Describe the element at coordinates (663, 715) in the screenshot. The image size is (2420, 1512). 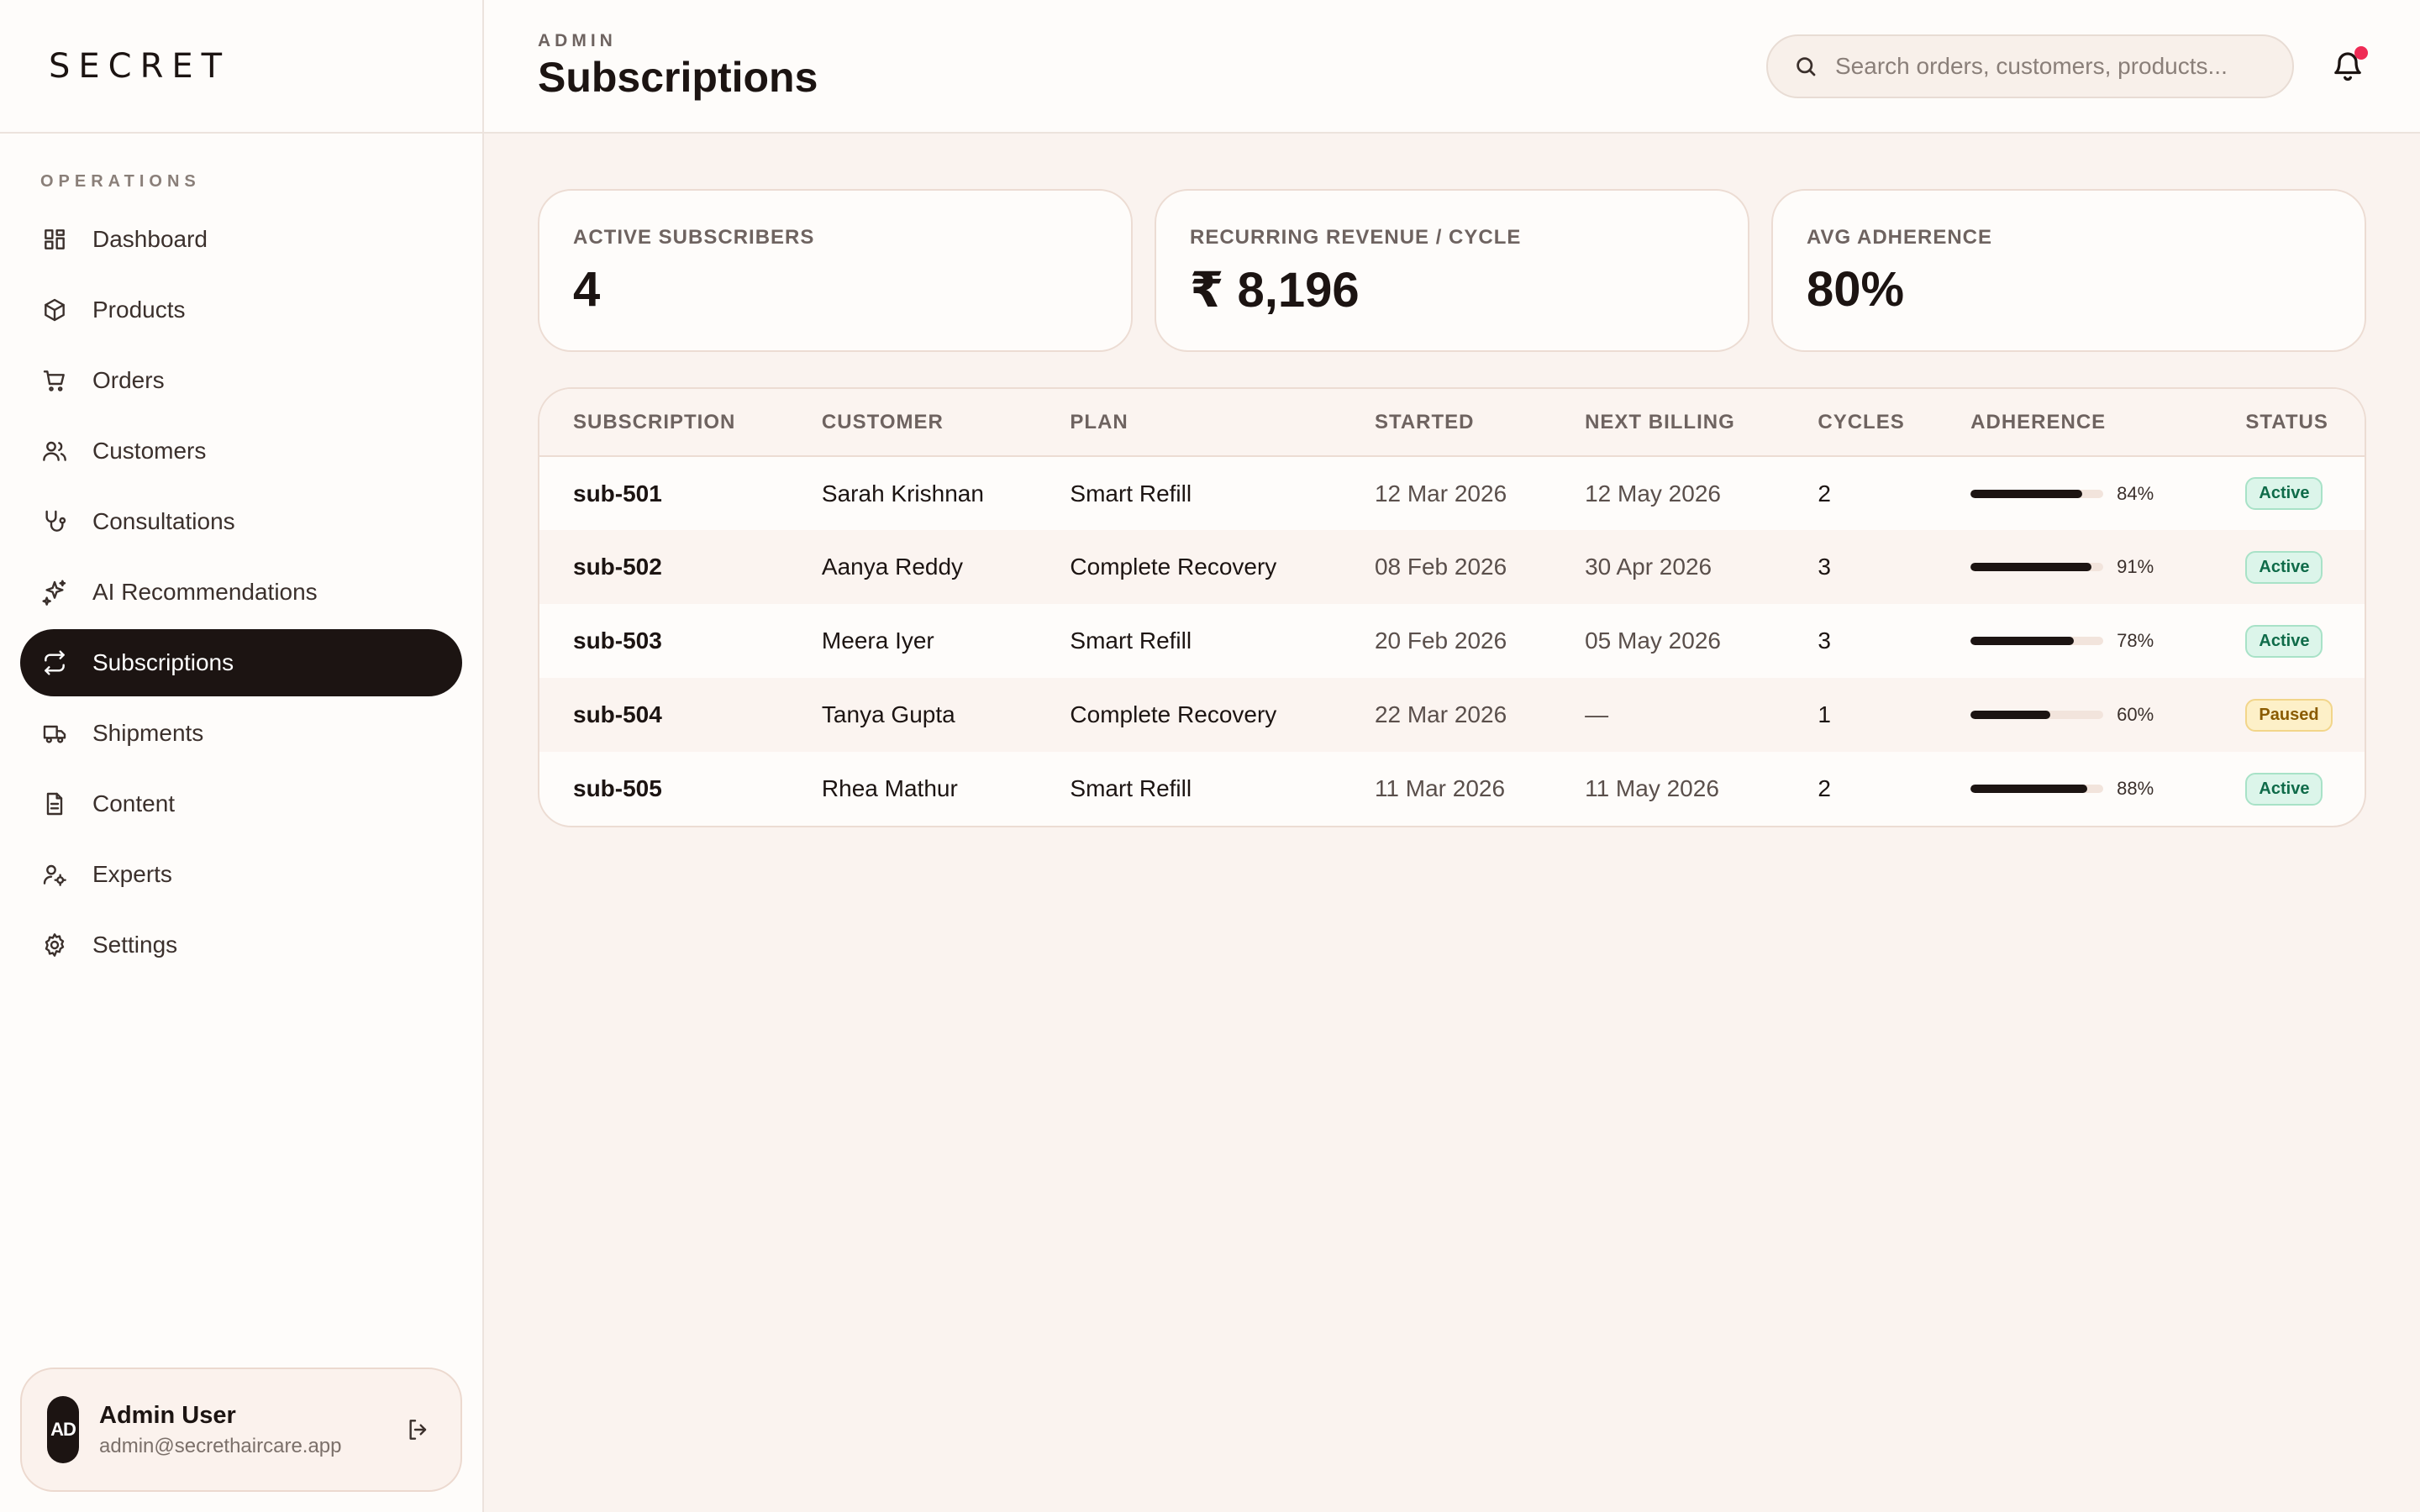
I see `subscription-id: sub-504` at that location.